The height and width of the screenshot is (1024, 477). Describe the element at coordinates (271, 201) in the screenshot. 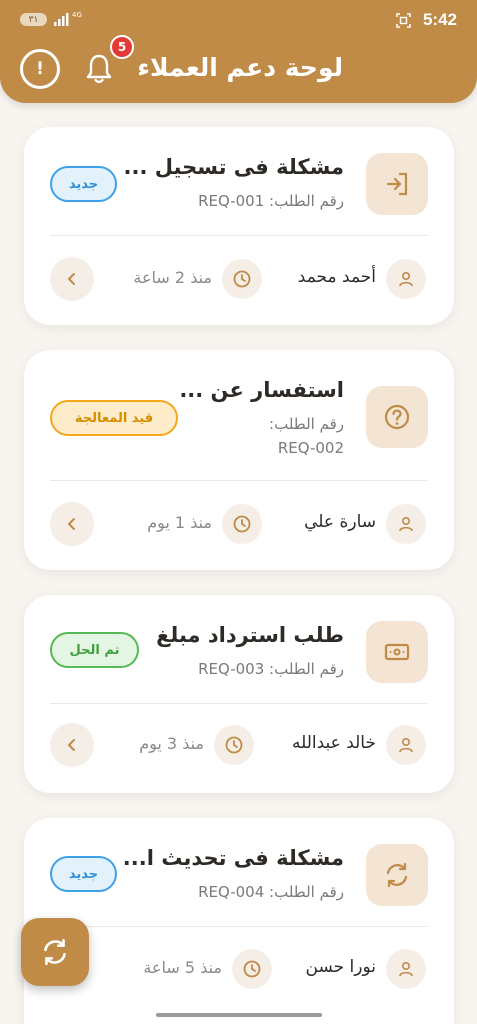

I see `ticket-request-number: رقم الطلب: REQ-001` at that location.